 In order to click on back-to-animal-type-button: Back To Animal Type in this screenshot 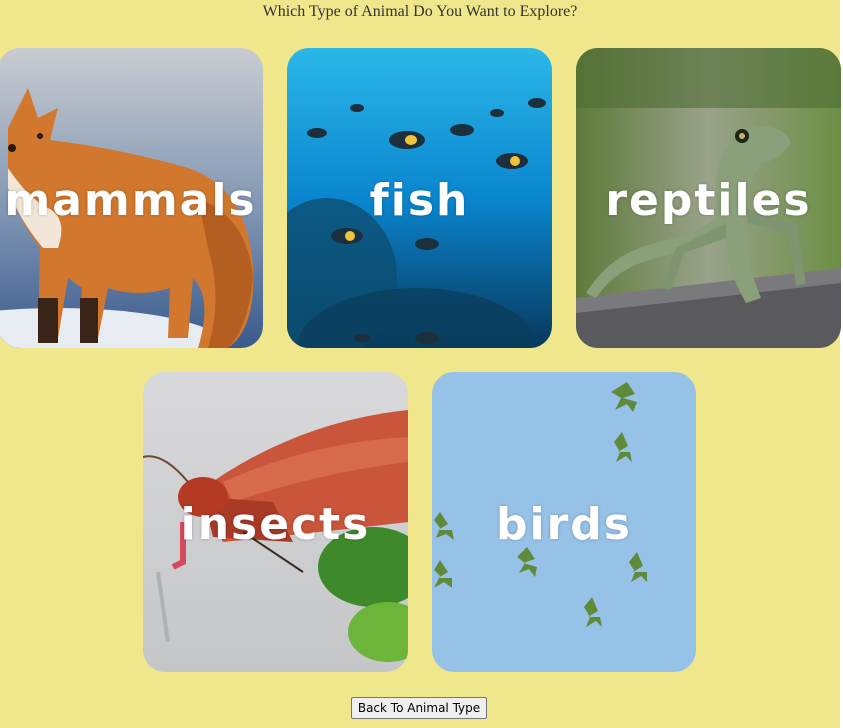, I will do `click(419, 708)`.